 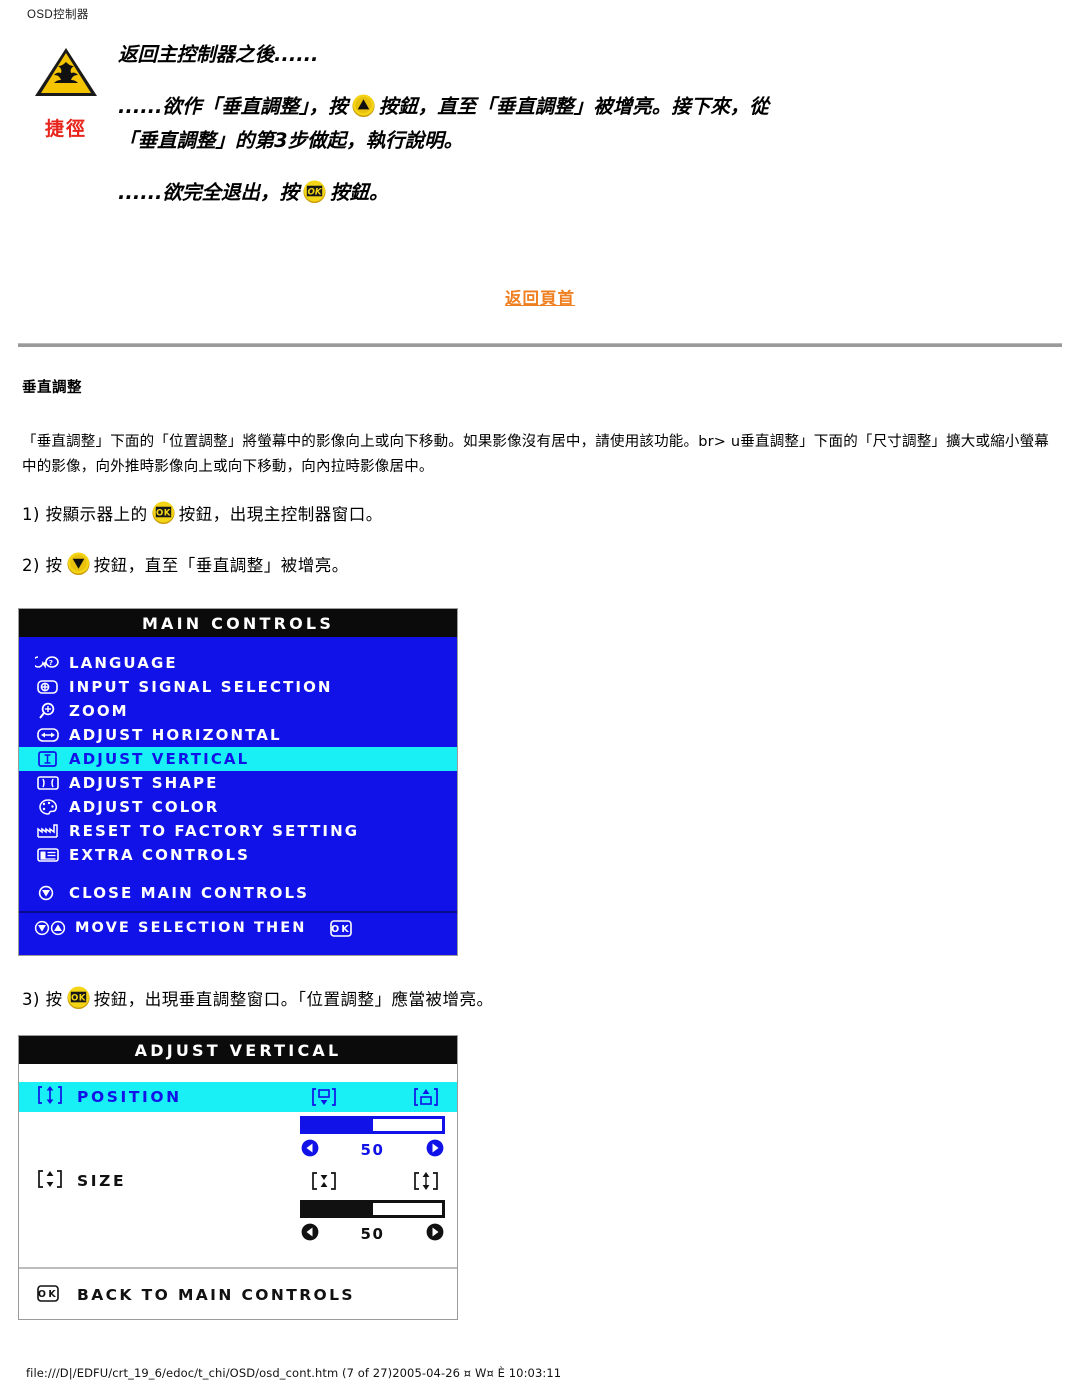 I want to click on tip-line-2b: 按鈕，直至「垂直調整」被增亮。接下來，從, so click(x=573, y=106).